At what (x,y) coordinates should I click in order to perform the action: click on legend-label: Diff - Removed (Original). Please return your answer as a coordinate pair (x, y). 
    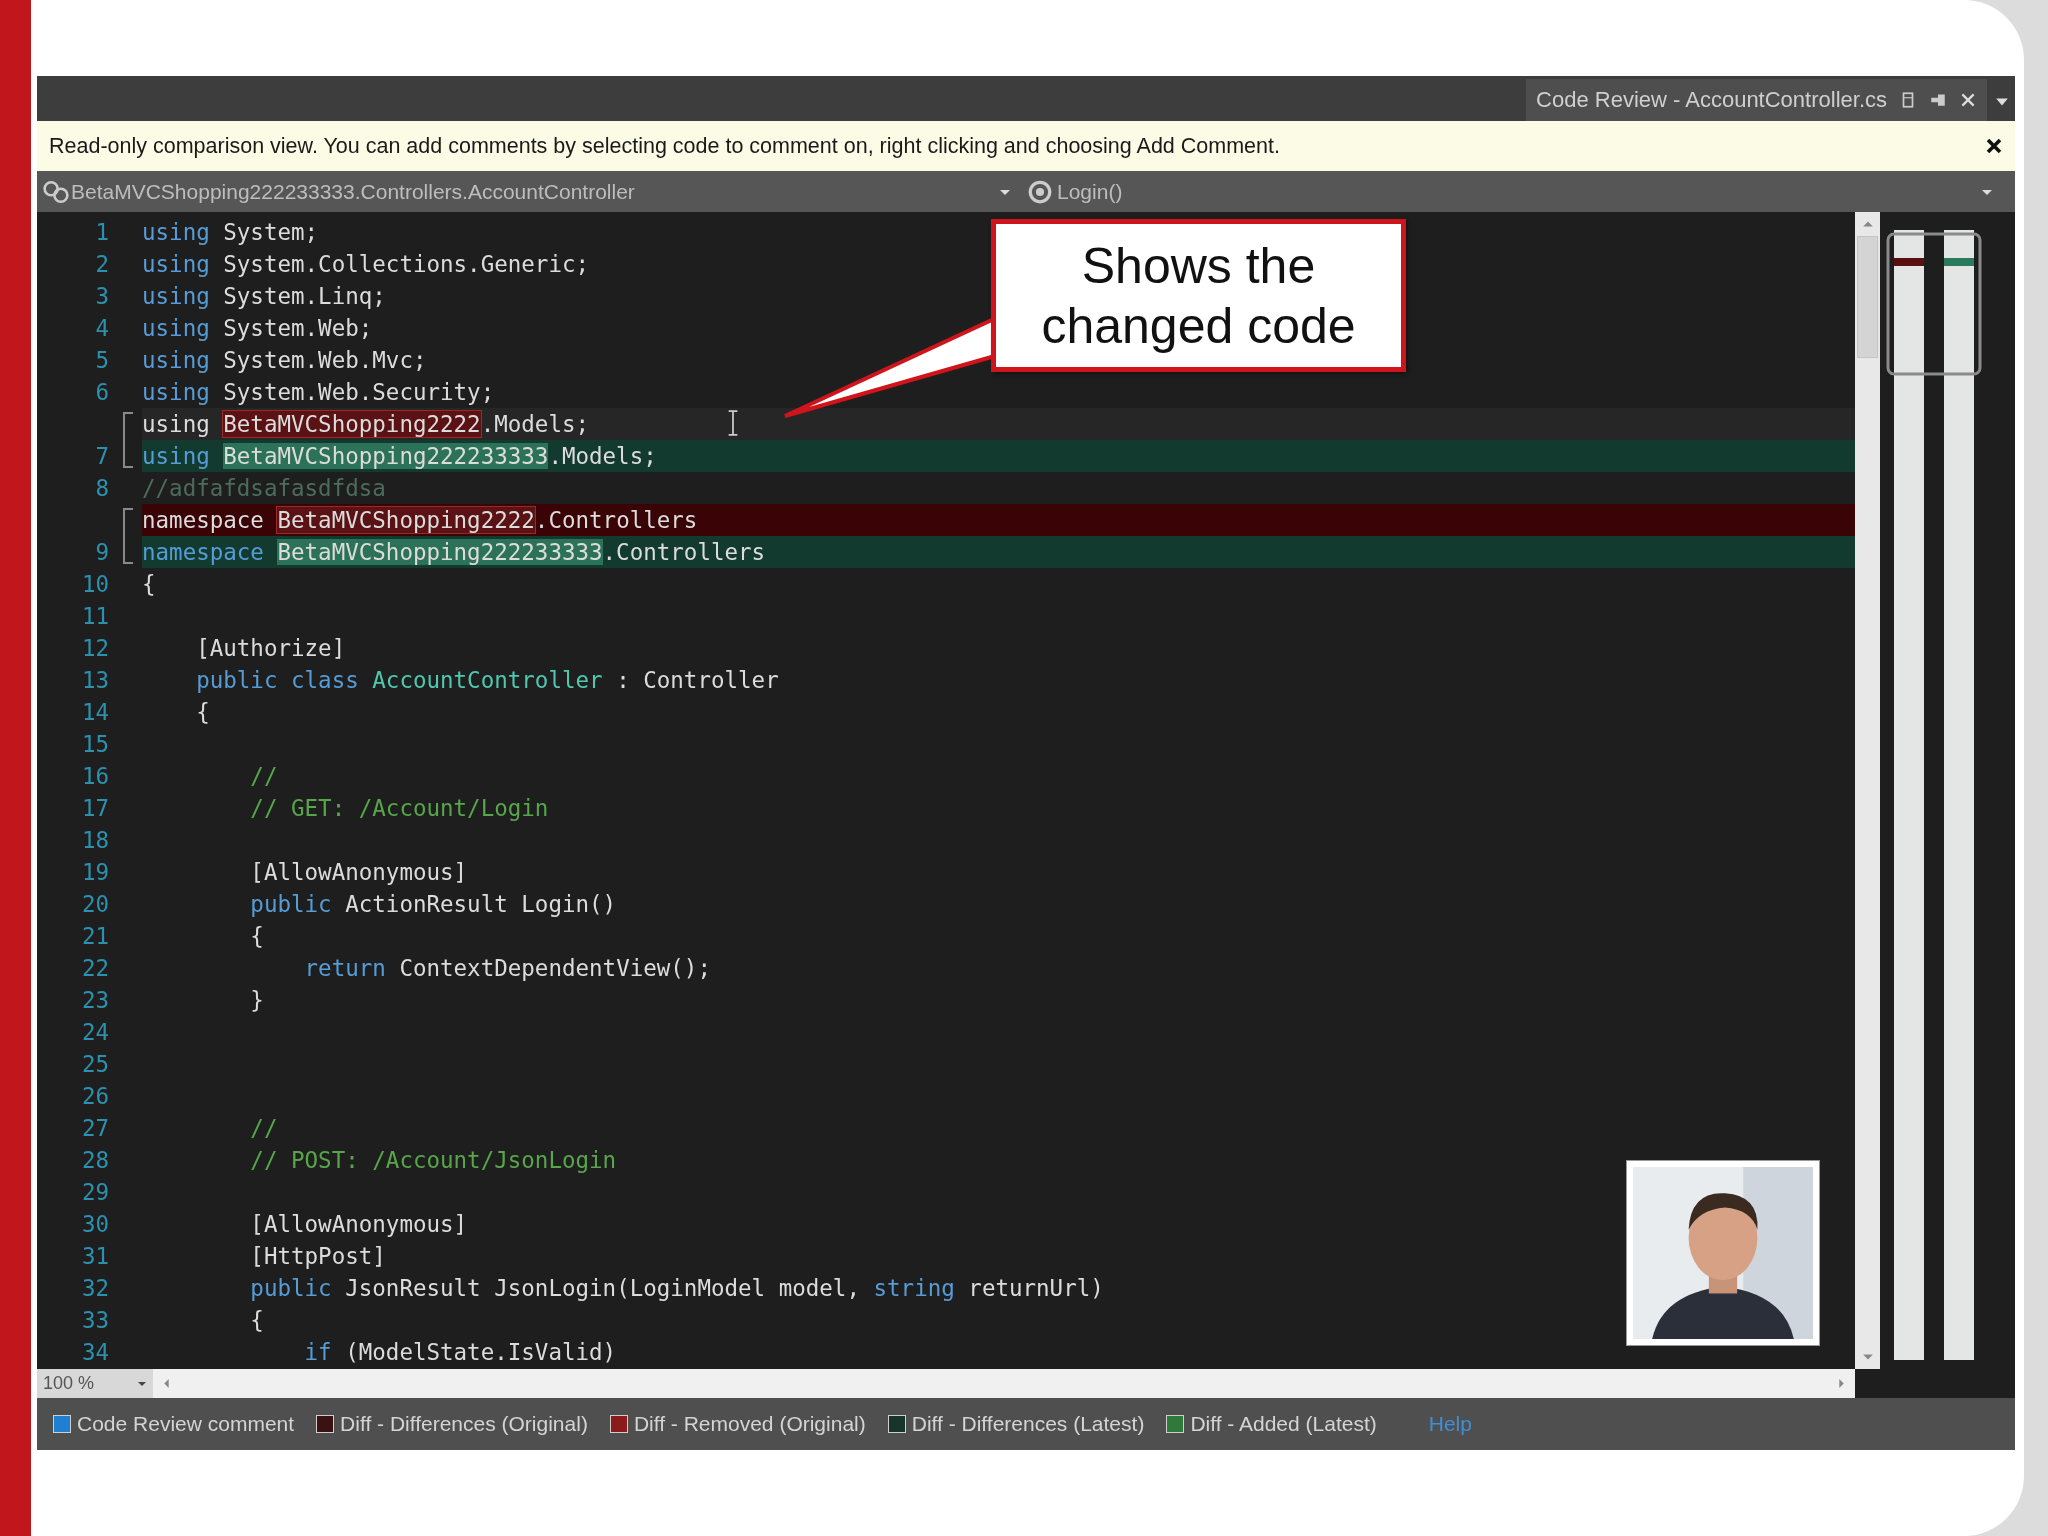
    Looking at the image, I should click on (749, 1424).